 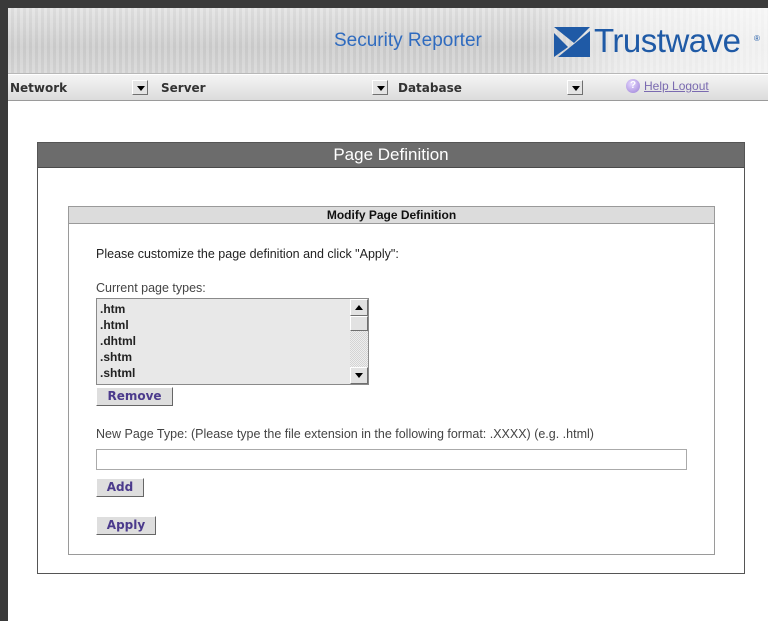 What do you see at coordinates (384, 4) in the screenshot?
I see `window-frame-top` at bounding box center [384, 4].